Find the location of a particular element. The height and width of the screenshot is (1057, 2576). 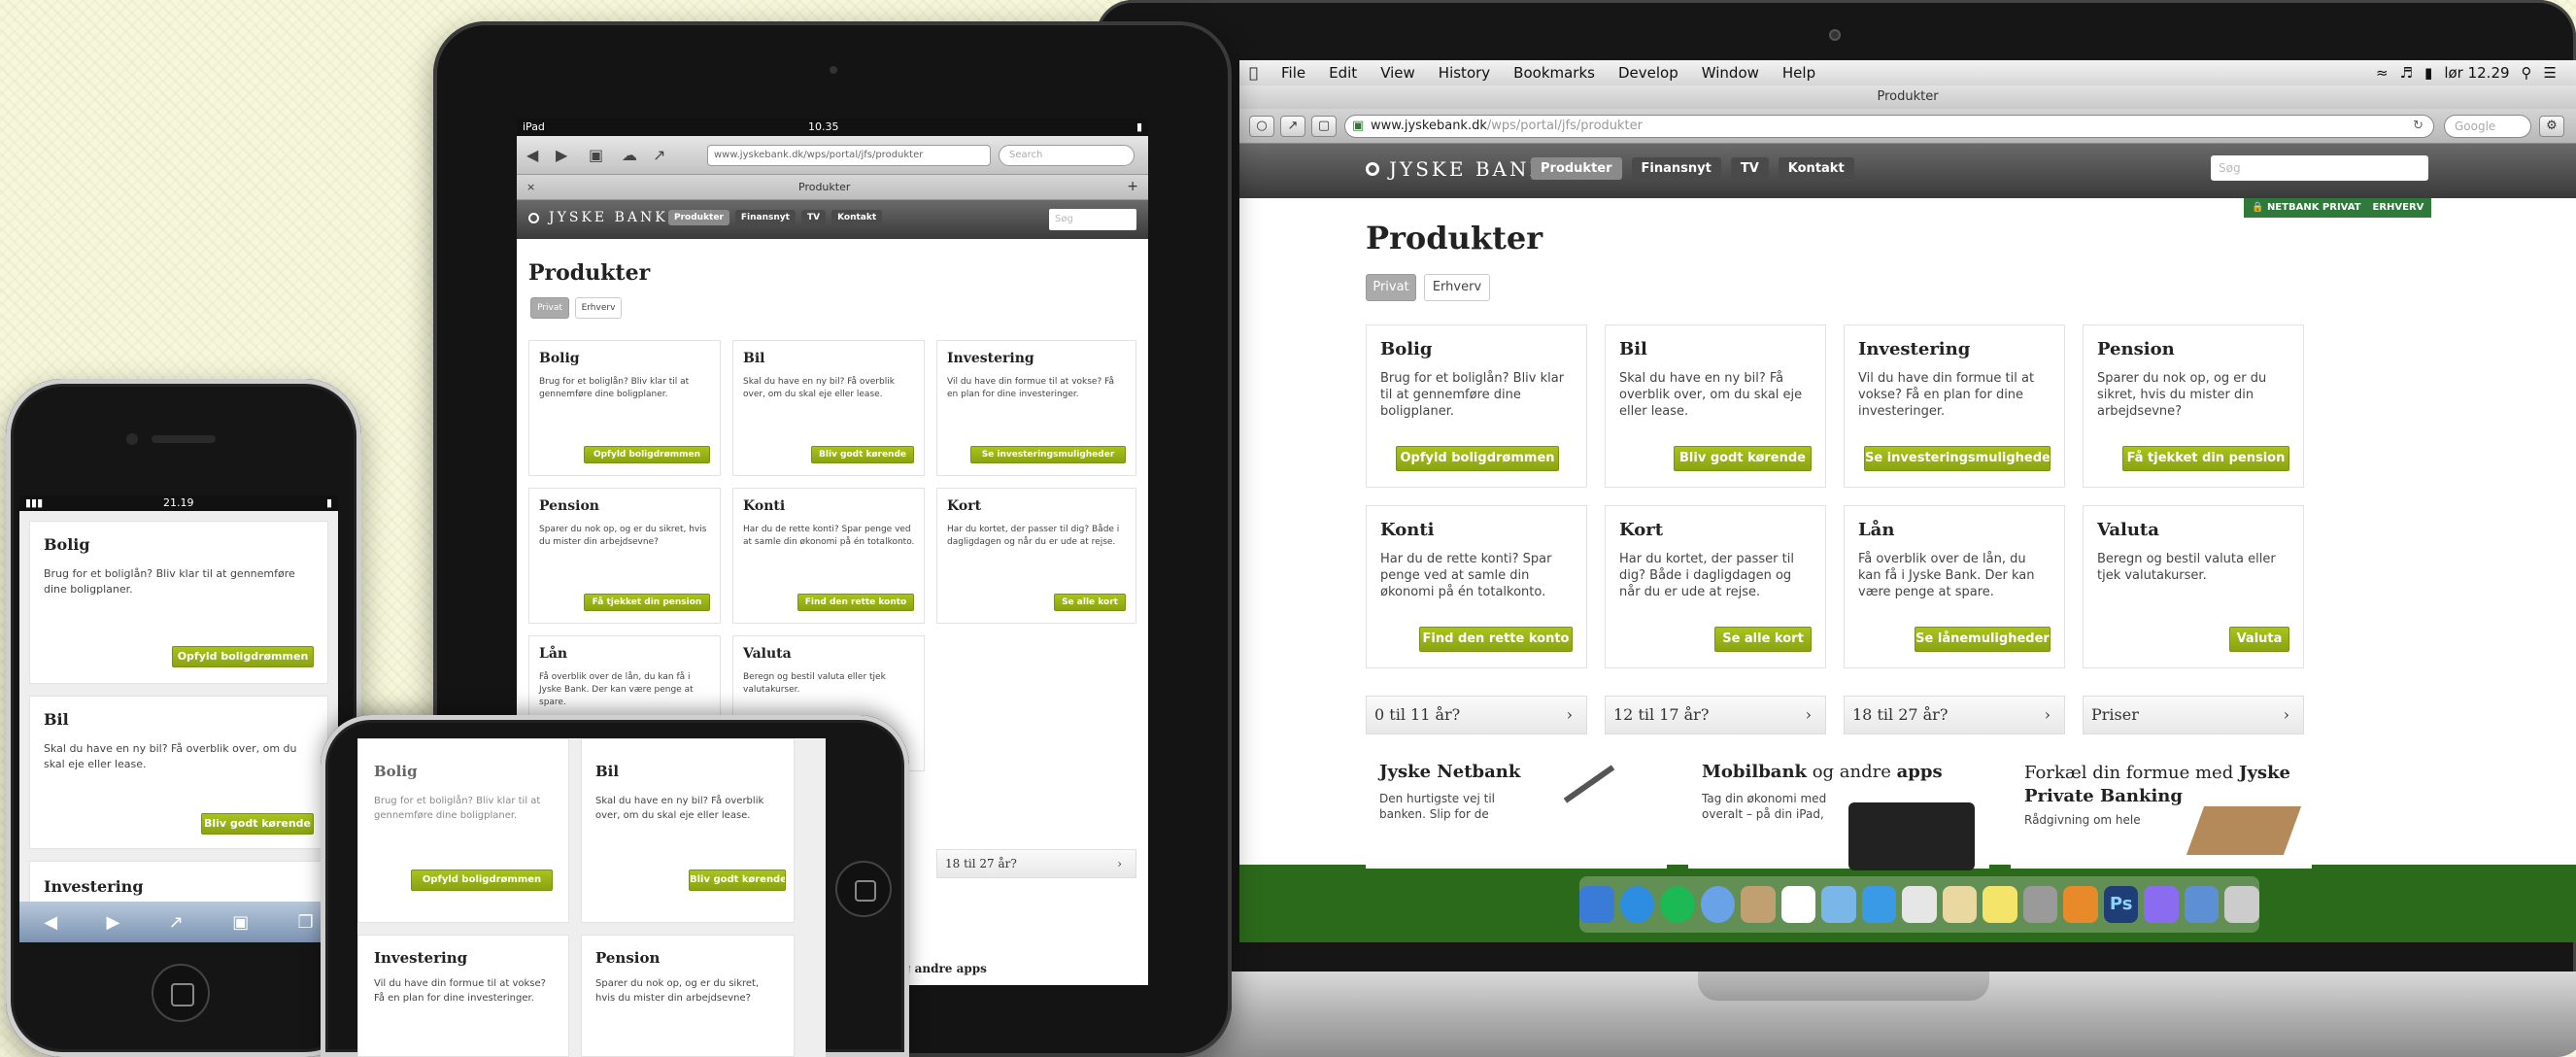

photos-icon is located at coordinates (1758, 905).